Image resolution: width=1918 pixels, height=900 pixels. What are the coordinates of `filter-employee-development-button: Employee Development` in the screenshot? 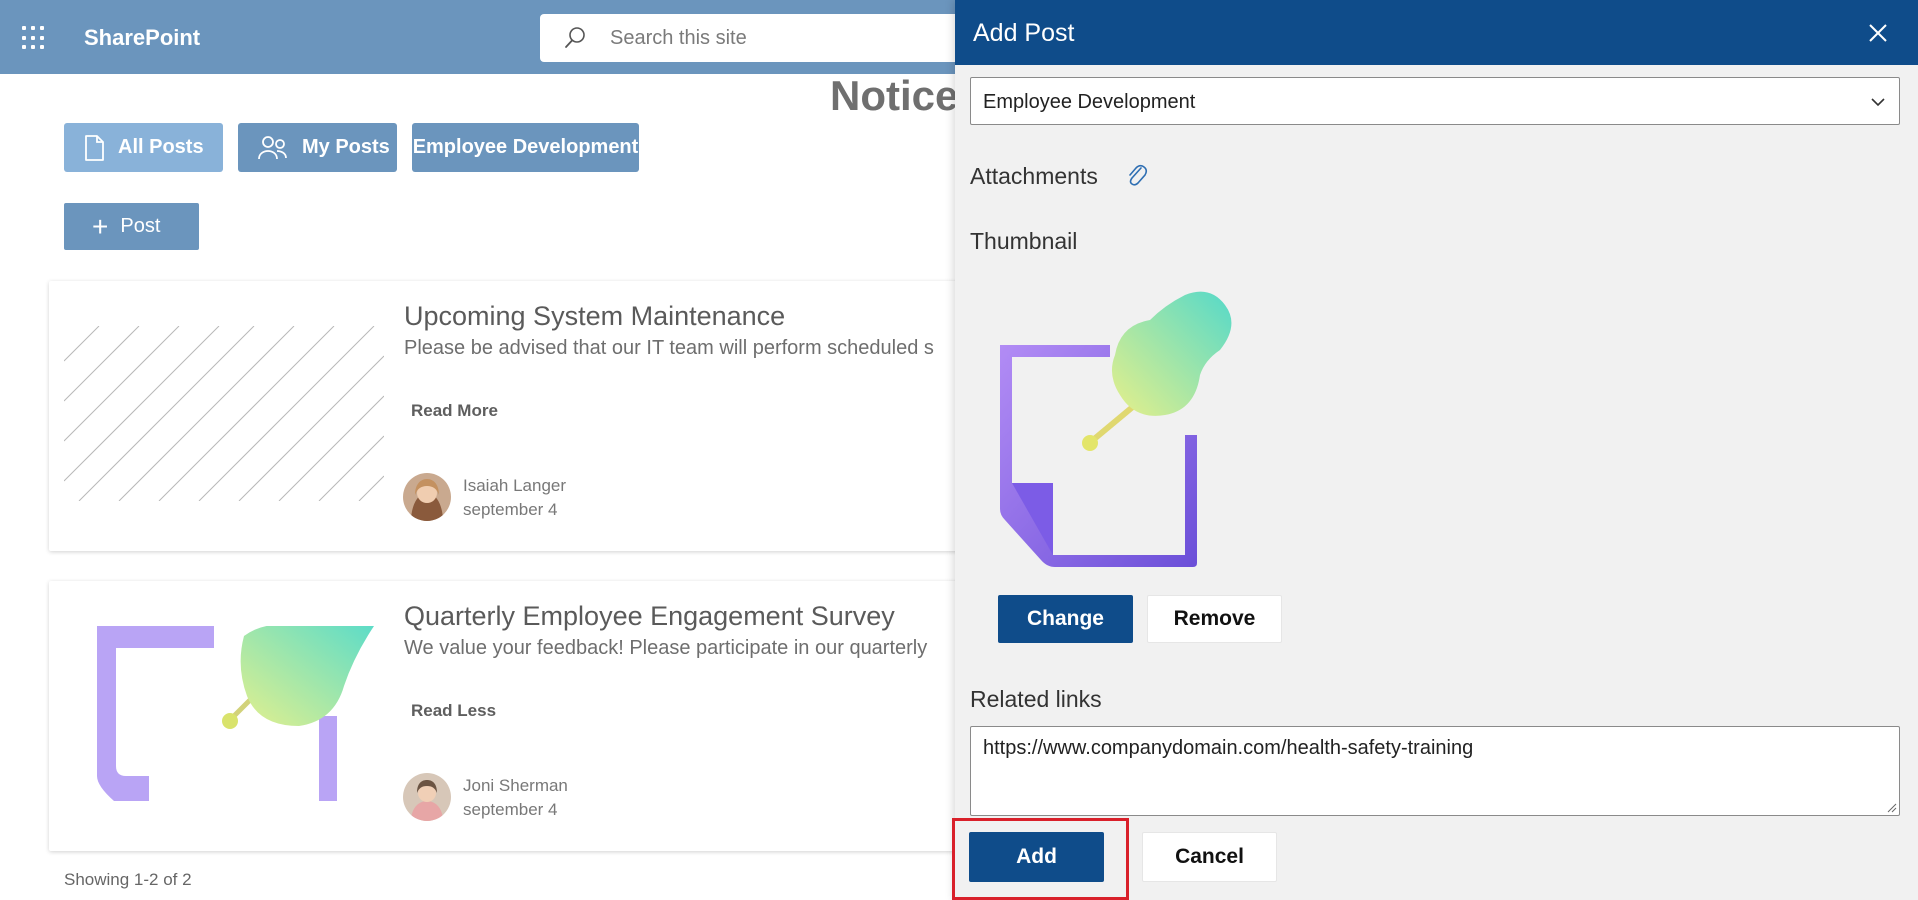 It's located at (525, 147).